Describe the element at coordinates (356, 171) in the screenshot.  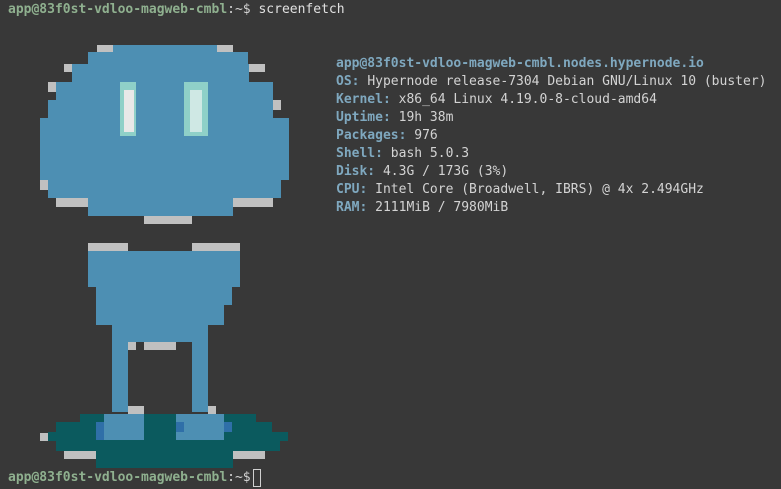
I see `info-key: Disk:` at that location.